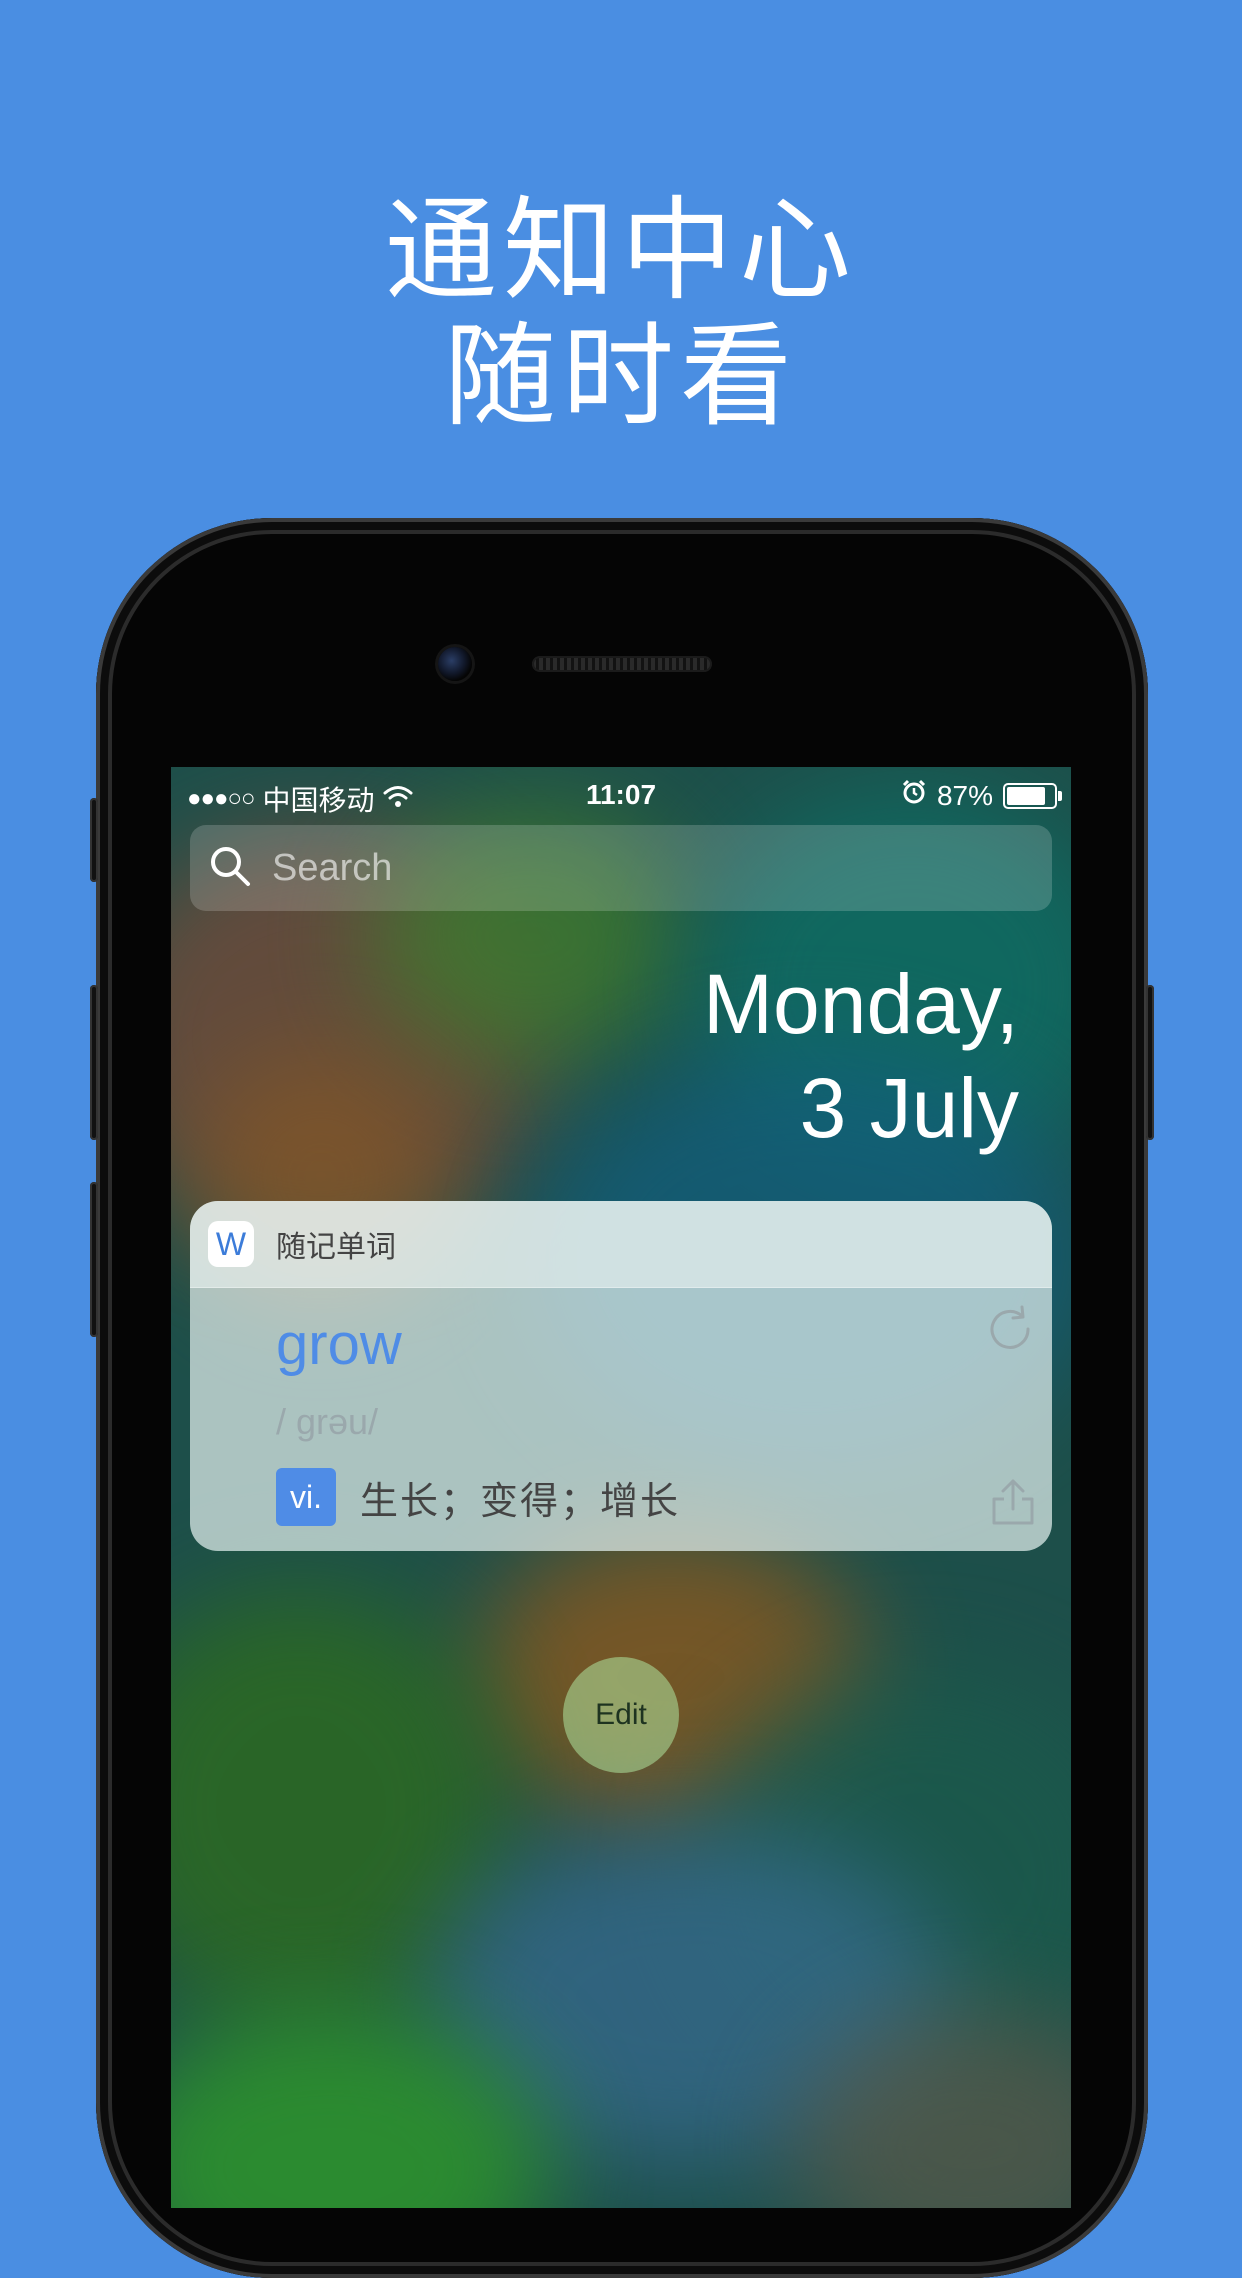  I want to click on front-camera, so click(455, 664).